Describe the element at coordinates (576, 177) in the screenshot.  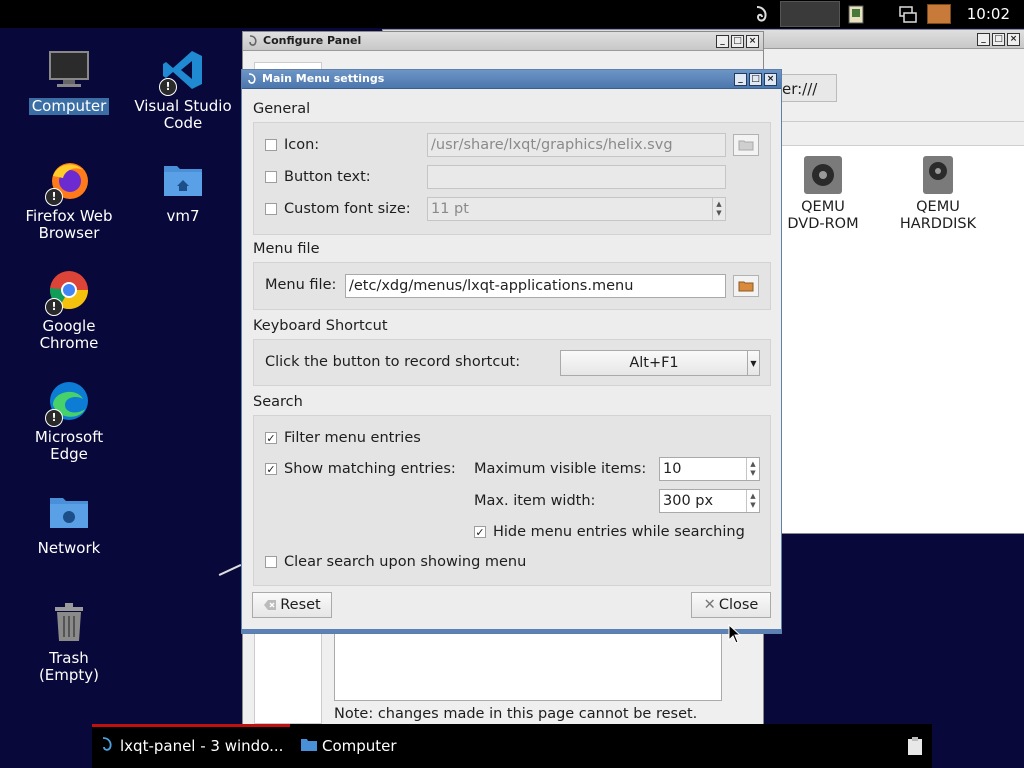
I see `button-text-field` at that location.